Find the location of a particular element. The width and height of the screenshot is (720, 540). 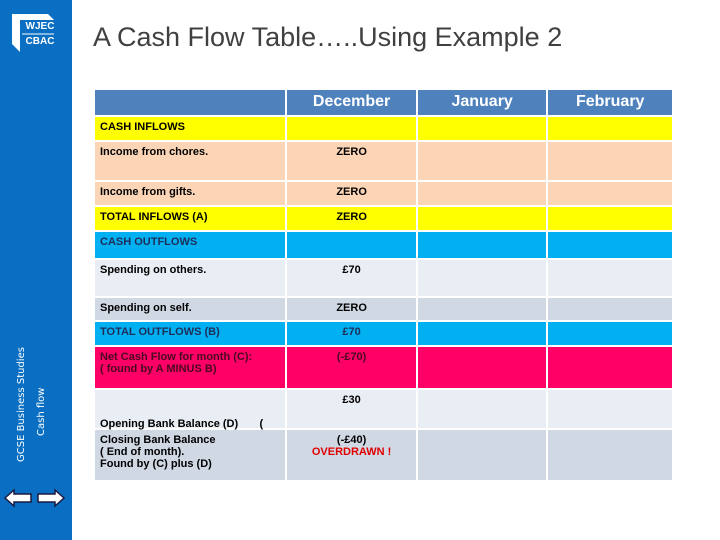

table-row: Income from chores. ZERO is located at coordinates (383, 161).